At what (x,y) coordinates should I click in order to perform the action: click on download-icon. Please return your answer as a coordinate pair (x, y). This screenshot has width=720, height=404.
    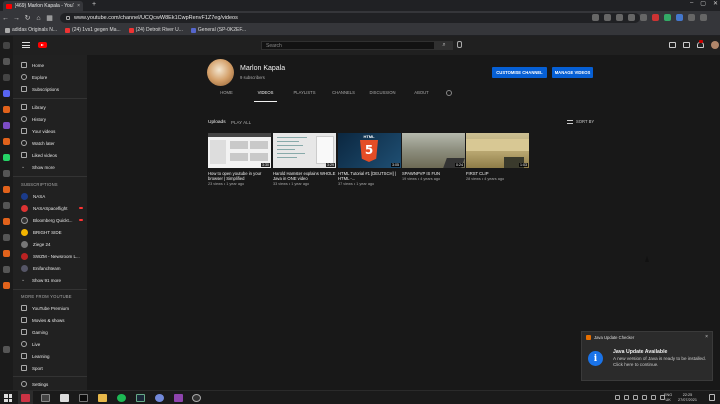
    Looking at the image, I should click on (691, 17).